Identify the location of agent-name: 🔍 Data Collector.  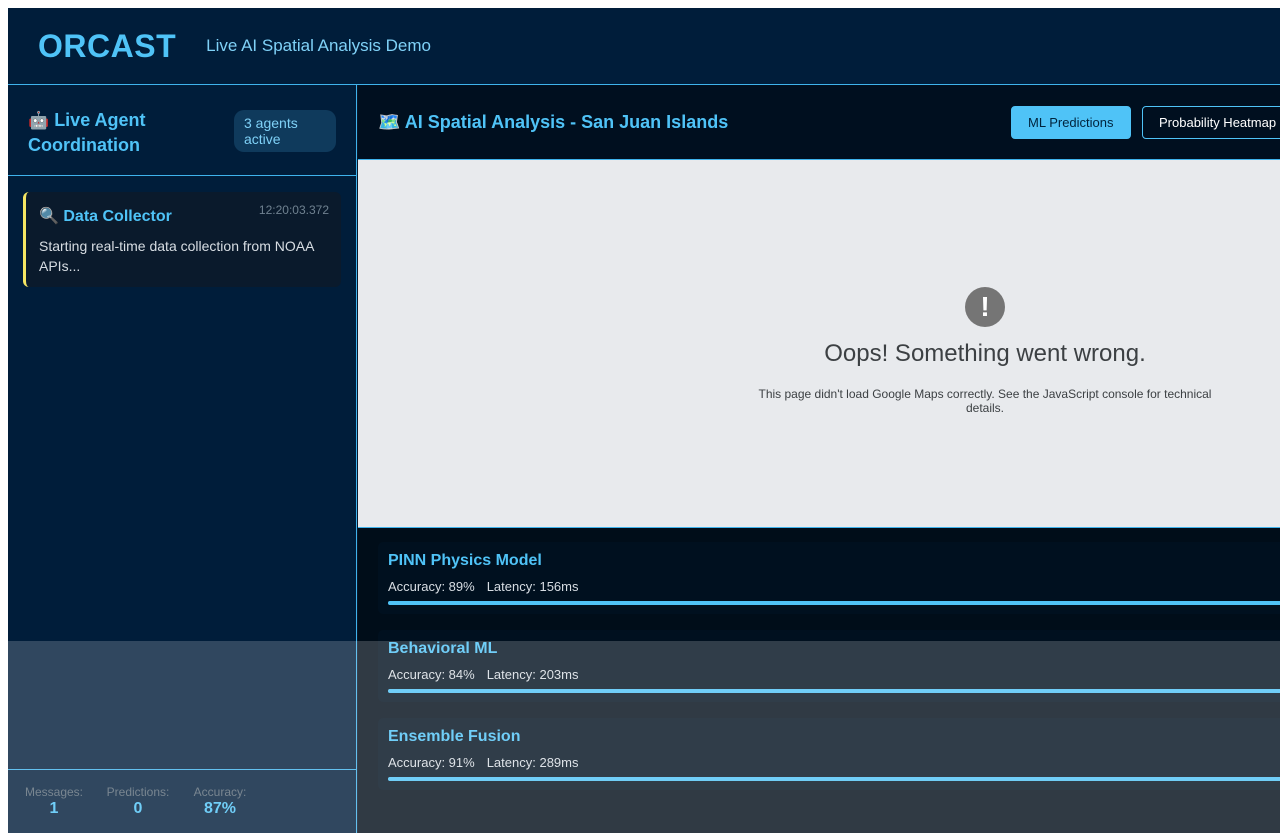
(105, 216).